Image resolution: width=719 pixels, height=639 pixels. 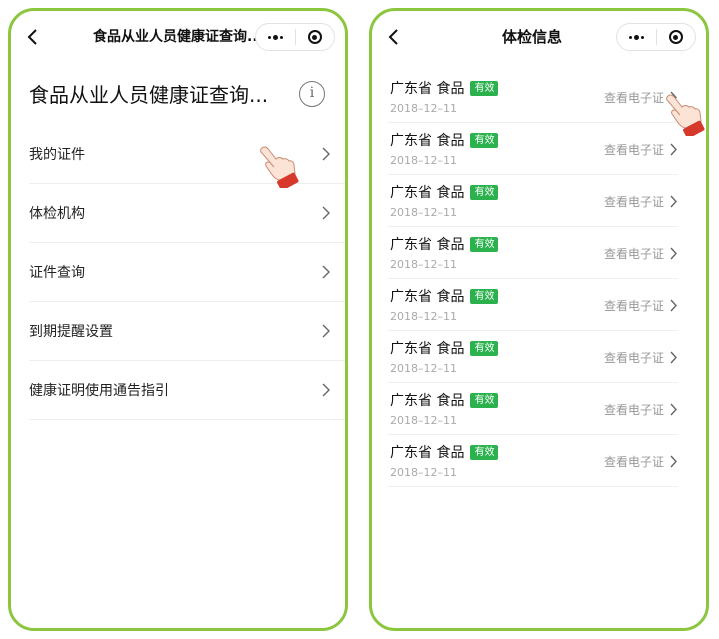 What do you see at coordinates (312, 94) in the screenshot?
I see `info-icon: i` at bounding box center [312, 94].